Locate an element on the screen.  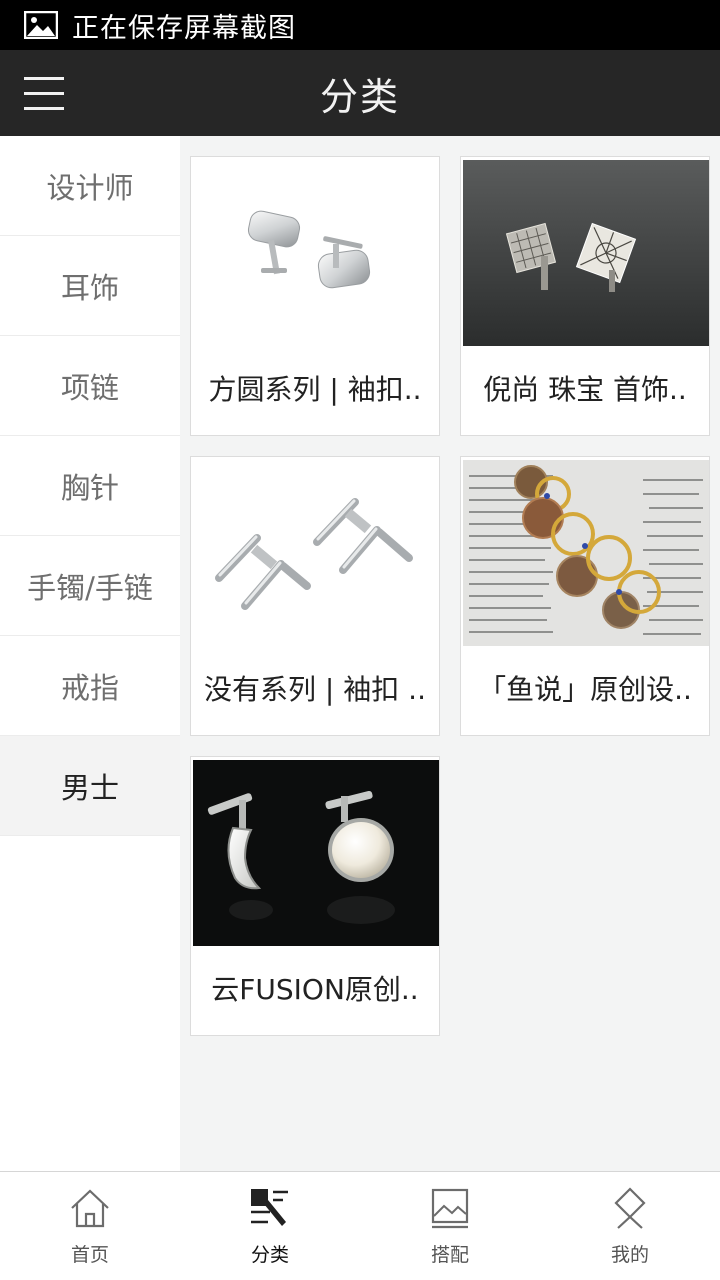
sidebar-item-designer: 设计师 is located at coordinates (90, 186).